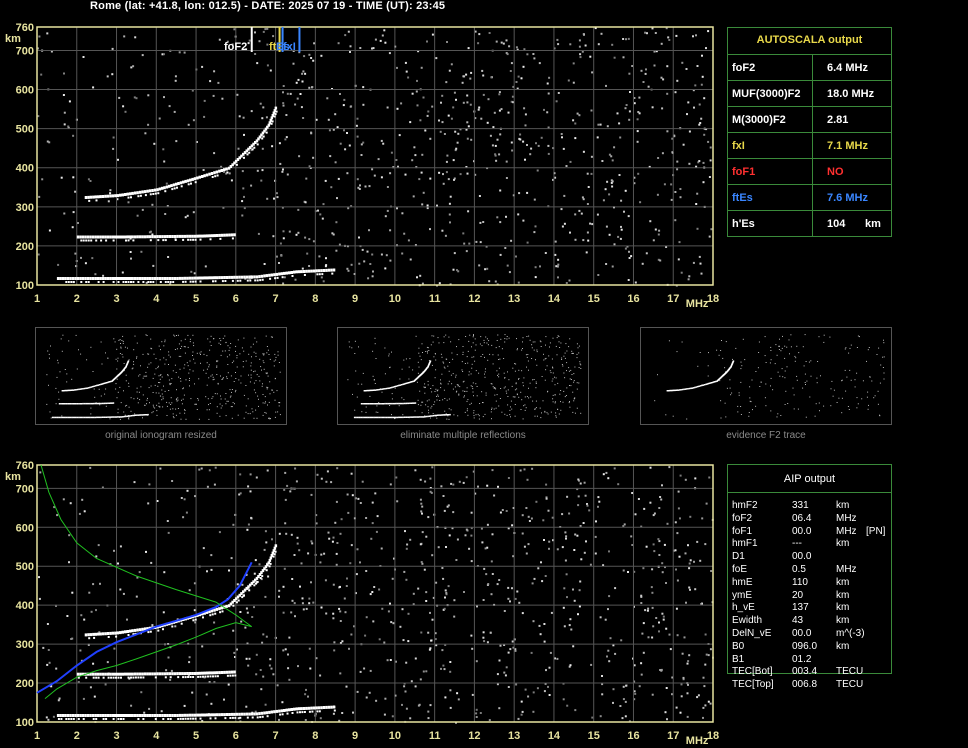  I want to click on y-tick-label: 300, so click(25, 645).